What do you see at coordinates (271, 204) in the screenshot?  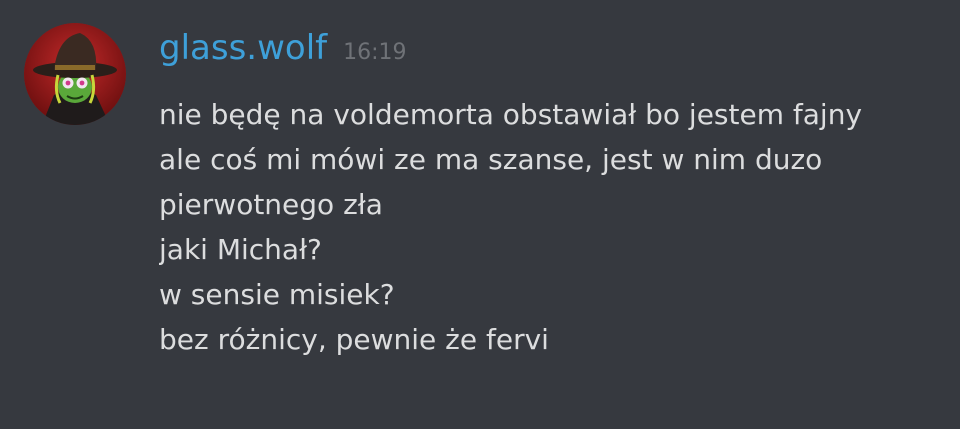 I see `message-line: pierwotnego zła` at bounding box center [271, 204].